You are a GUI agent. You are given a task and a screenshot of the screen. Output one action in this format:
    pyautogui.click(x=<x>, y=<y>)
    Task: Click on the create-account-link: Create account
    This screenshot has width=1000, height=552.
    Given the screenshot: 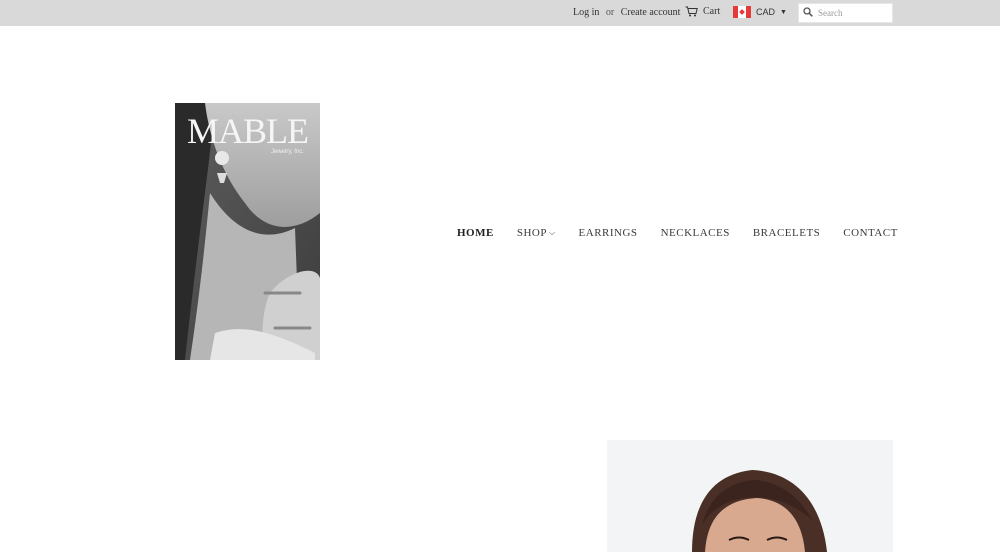 What is the action you would take?
    pyautogui.click(x=651, y=12)
    